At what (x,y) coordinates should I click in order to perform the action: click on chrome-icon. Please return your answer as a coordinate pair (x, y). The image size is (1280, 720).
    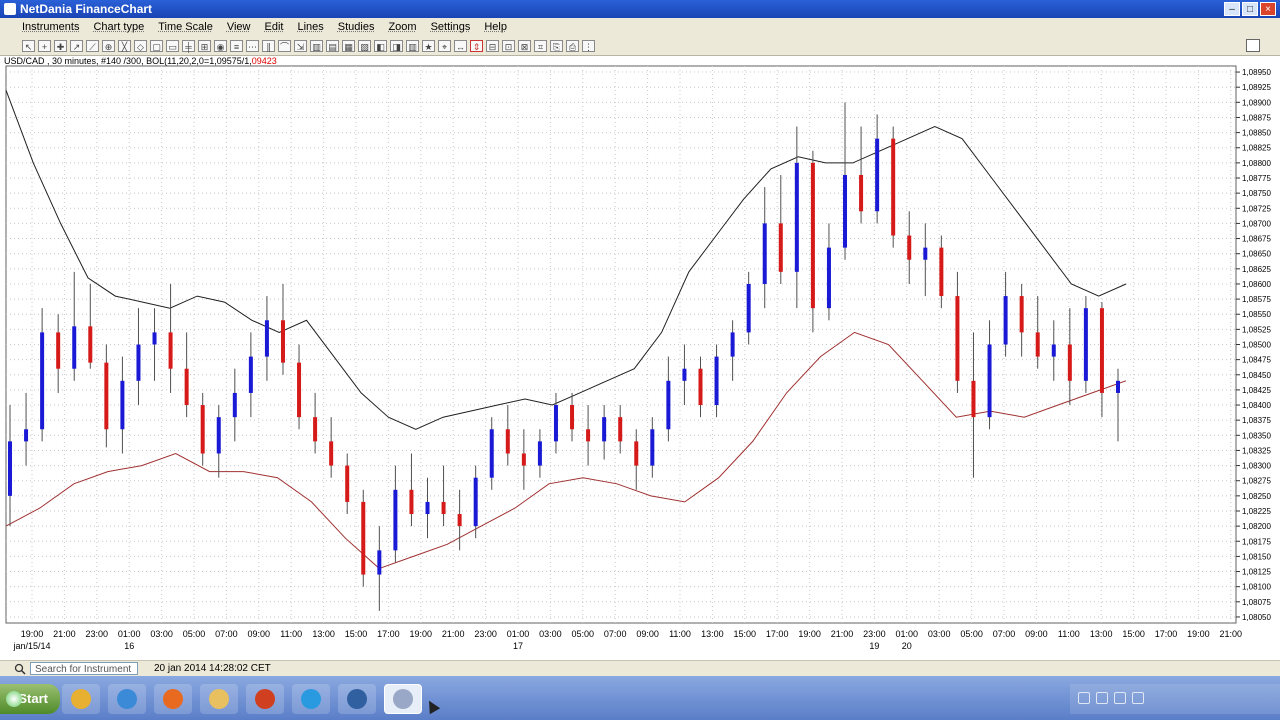
    Looking at the image, I should click on (81, 699).